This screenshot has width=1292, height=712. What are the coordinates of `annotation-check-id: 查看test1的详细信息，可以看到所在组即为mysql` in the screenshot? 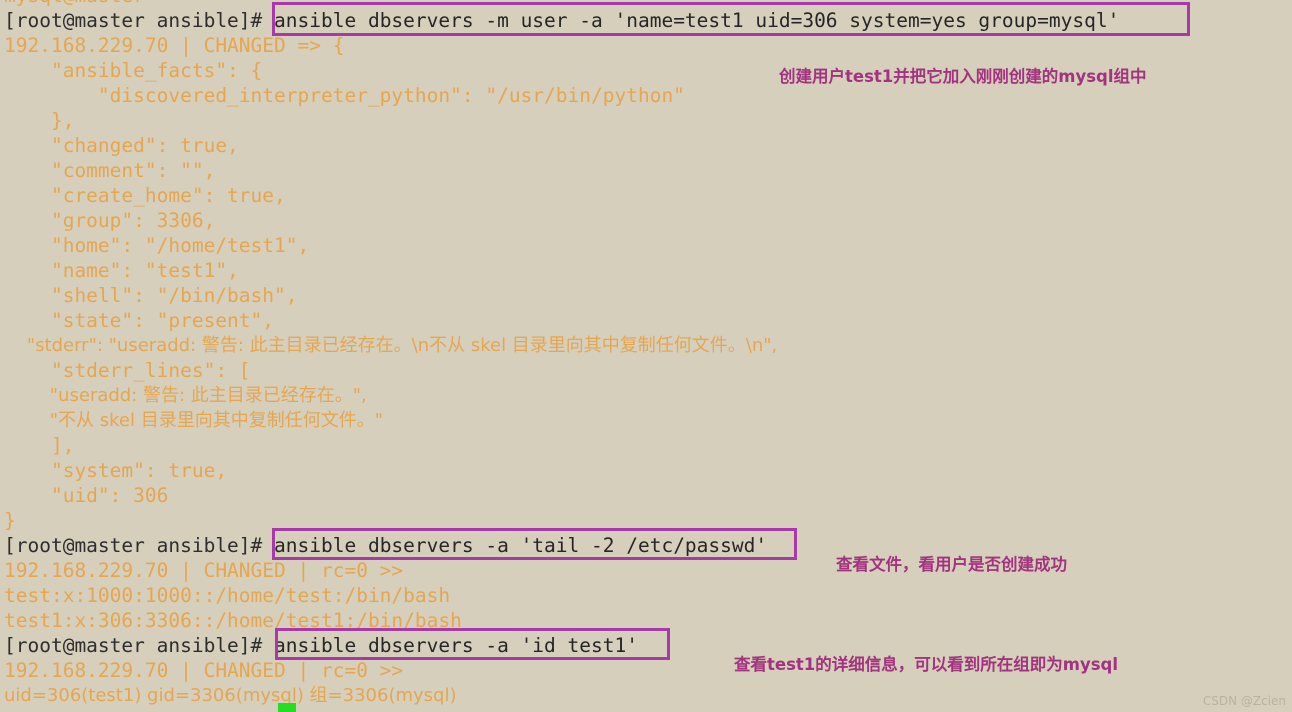 It's located at (926, 664).